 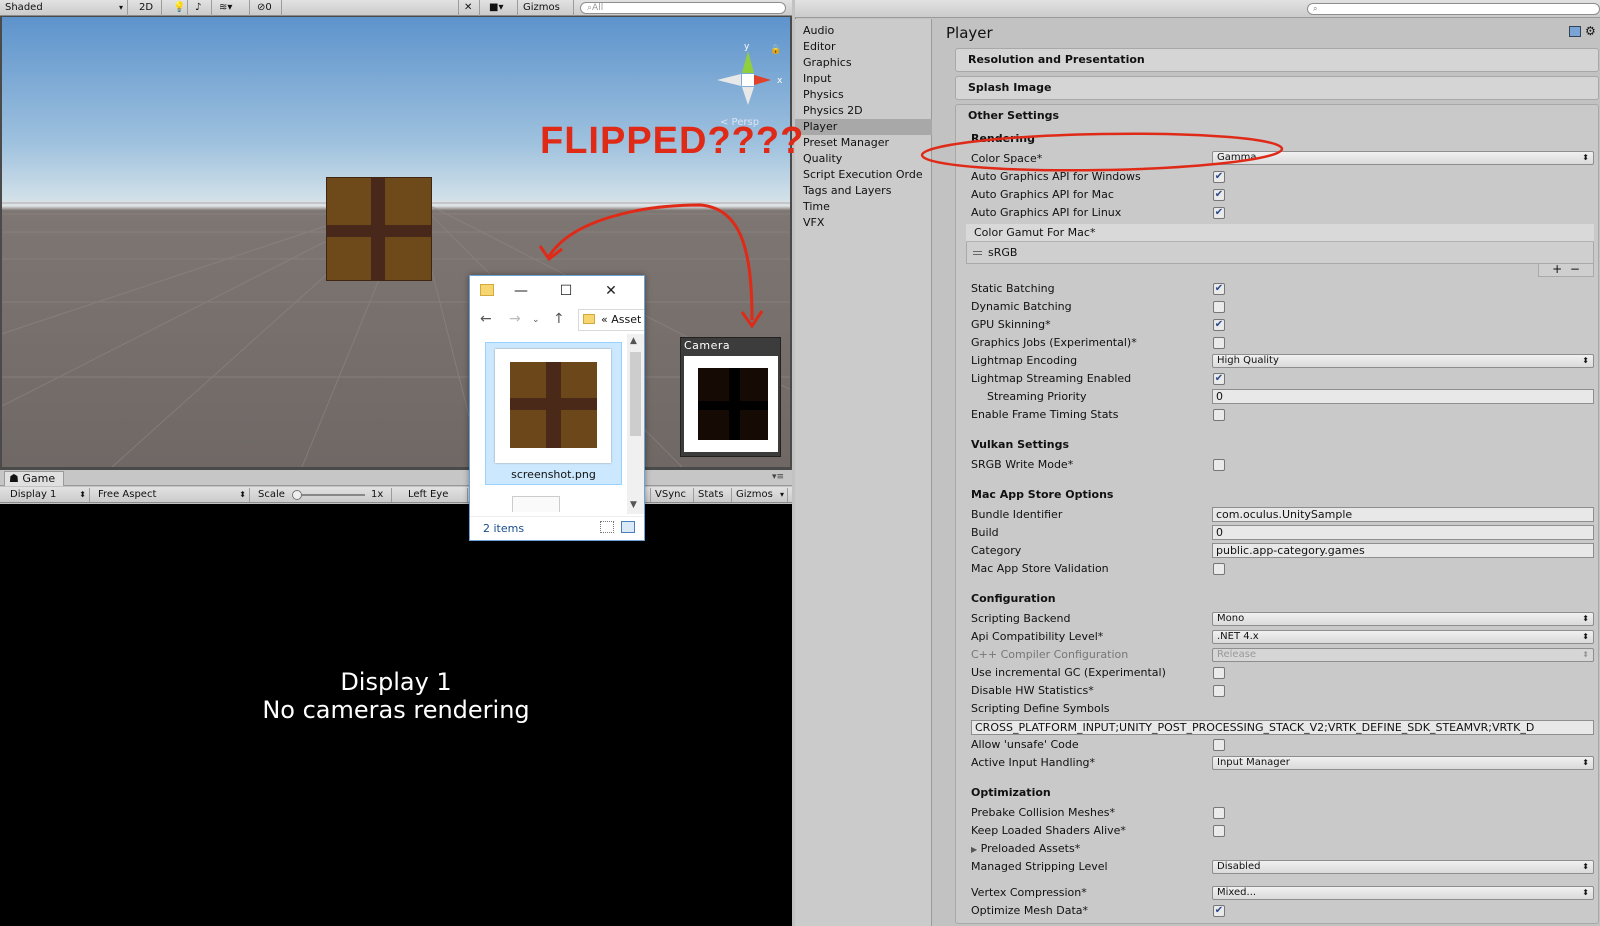 What do you see at coordinates (1219, 673) in the screenshot?
I see `incremental-gc-checkbox` at bounding box center [1219, 673].